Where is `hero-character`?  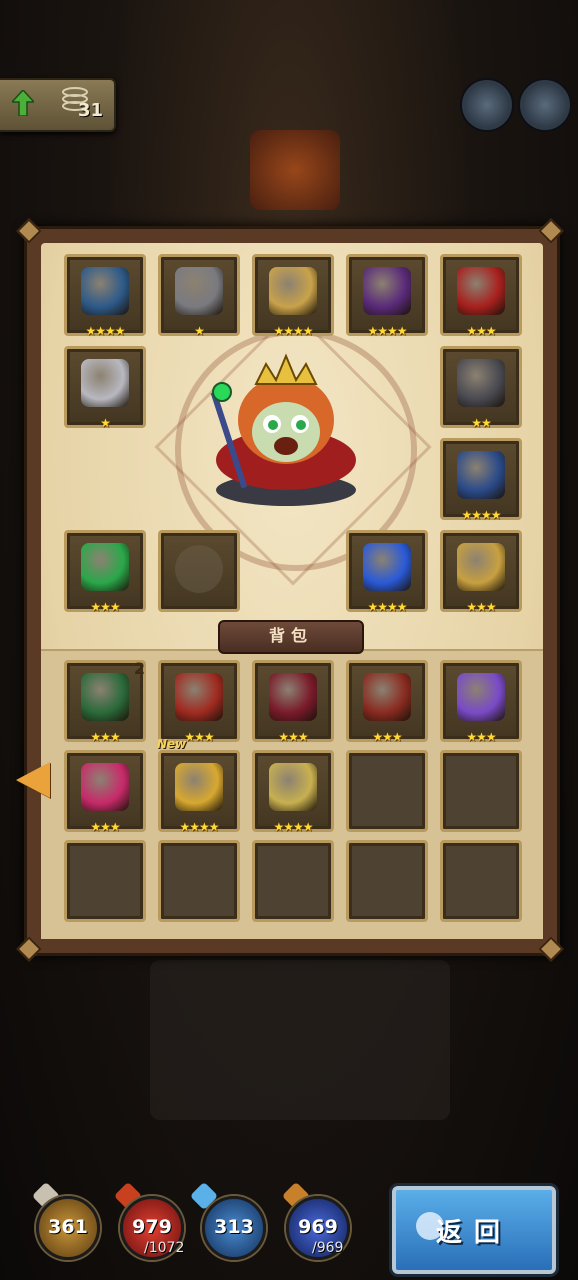 hero-character is located at coordinates (283, 429).